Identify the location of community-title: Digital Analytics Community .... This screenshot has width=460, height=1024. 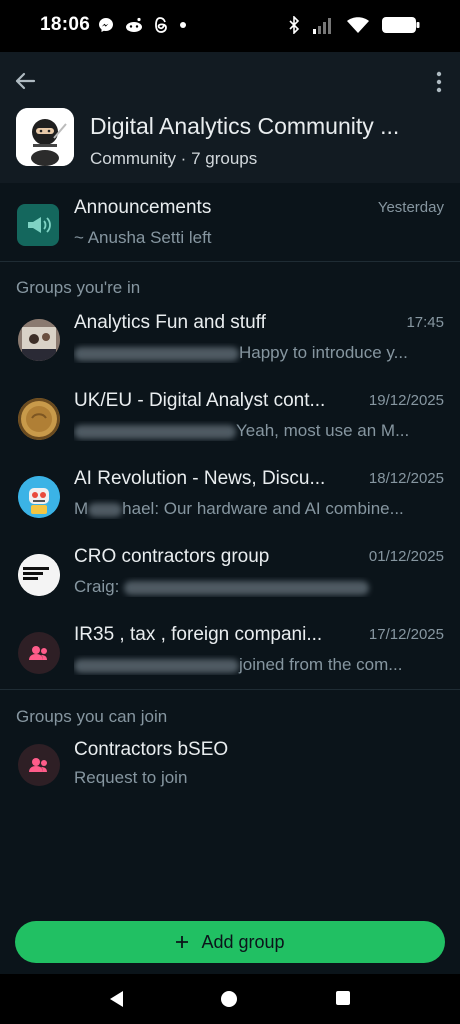
(245, 126).